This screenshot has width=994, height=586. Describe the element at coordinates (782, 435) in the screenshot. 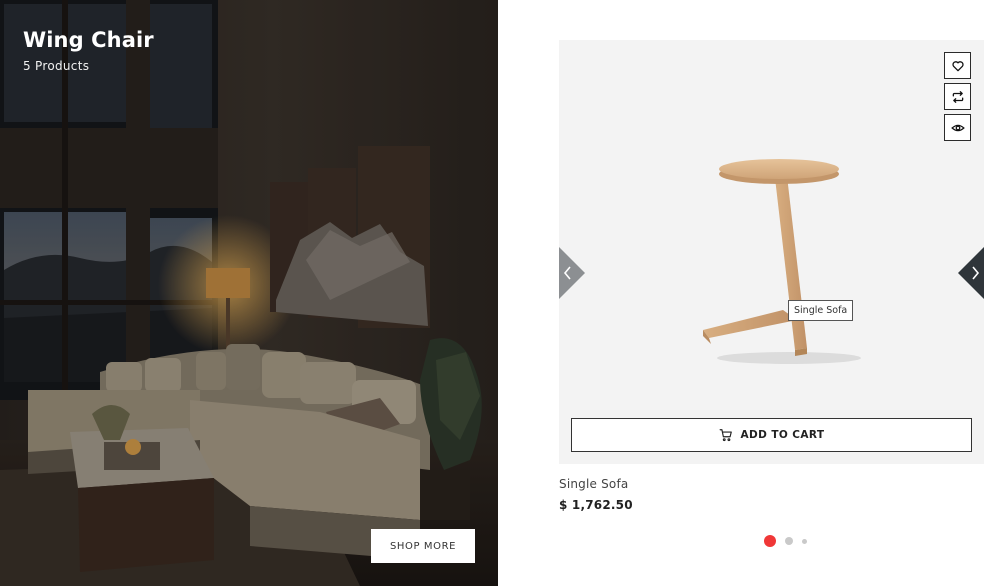

I see `add-to-cart-label: ADD TO CART` at that location.